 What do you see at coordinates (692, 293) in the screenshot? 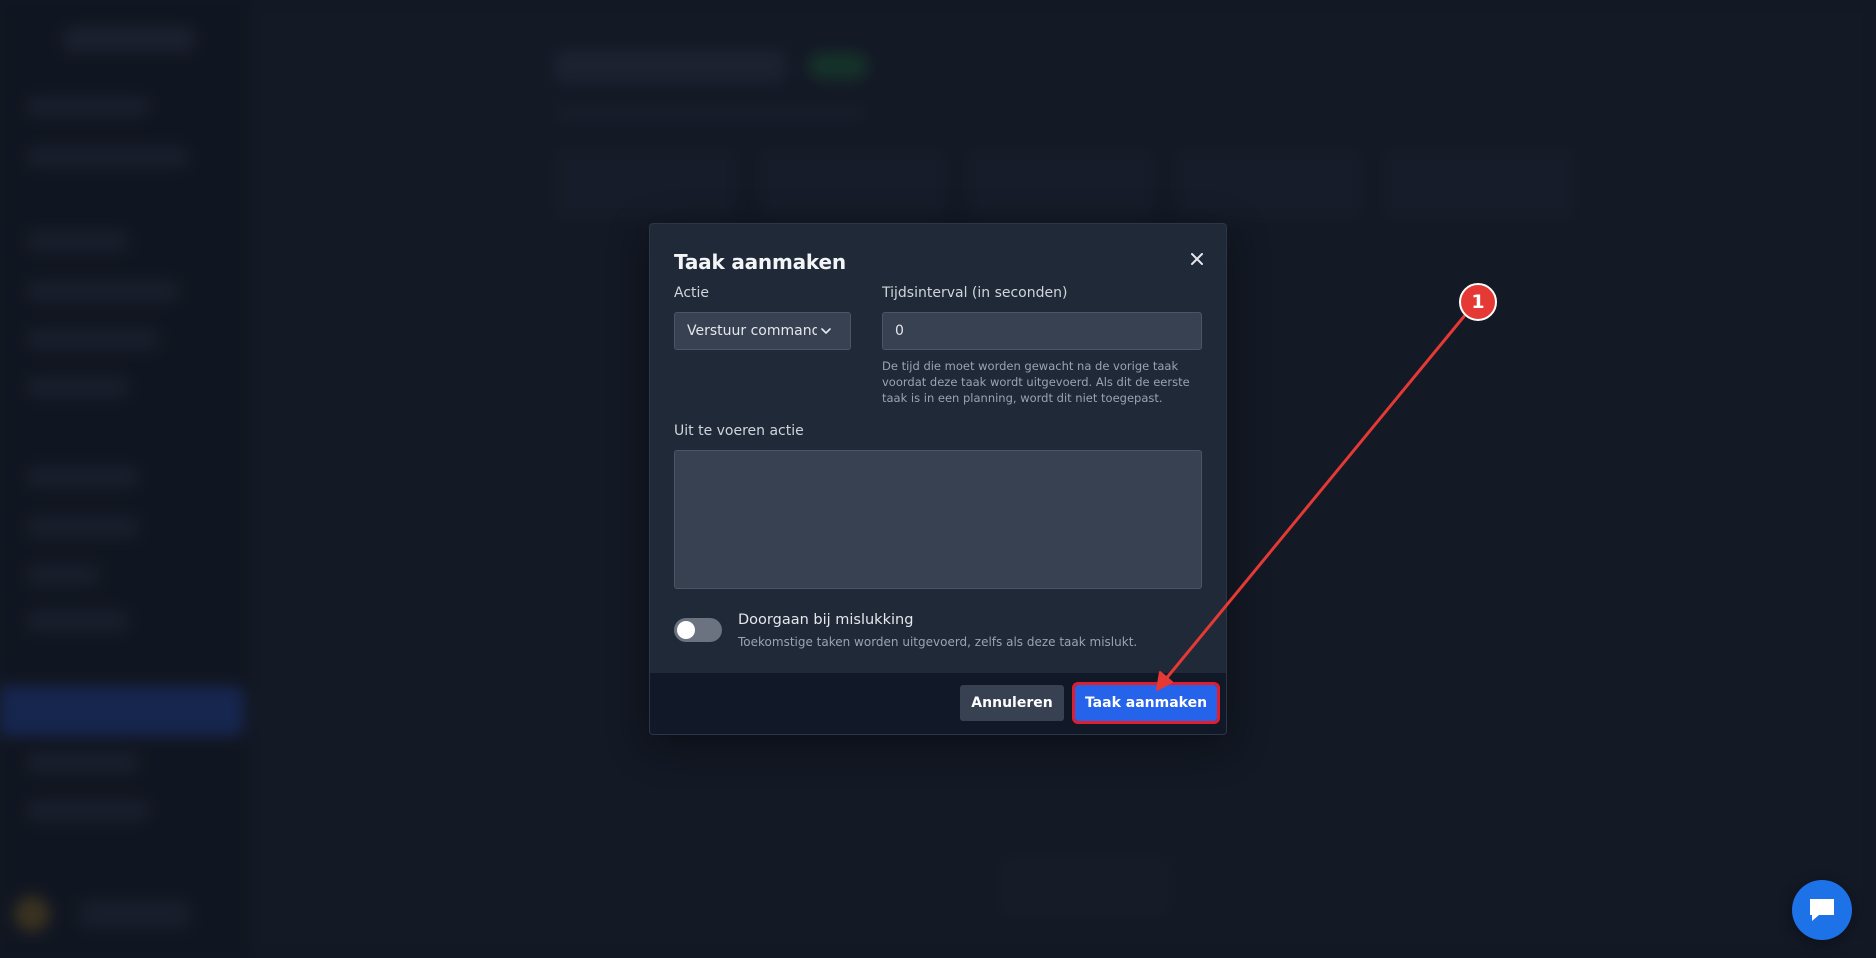
I see `action-label: Actie` at bounding box center [692, 293].